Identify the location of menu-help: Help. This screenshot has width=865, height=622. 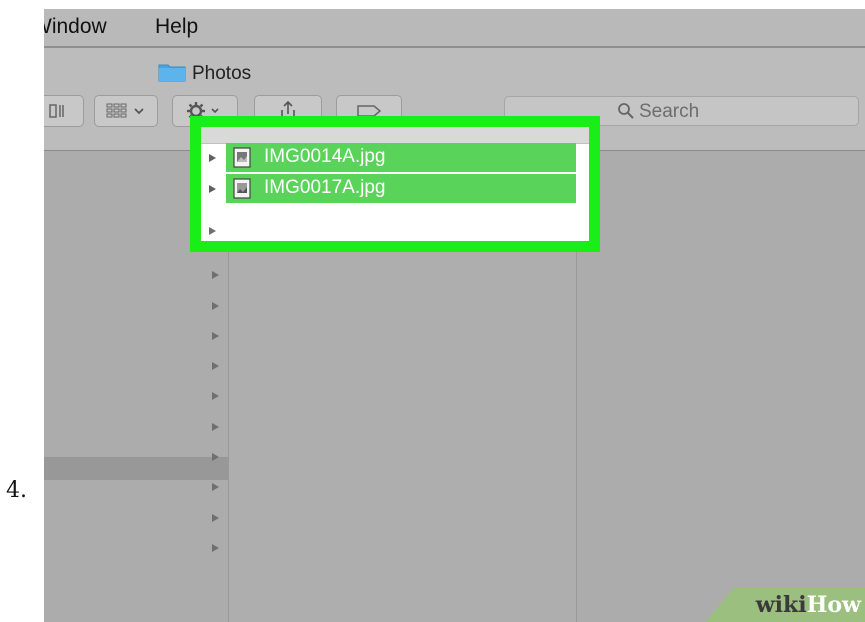
(176, 27).